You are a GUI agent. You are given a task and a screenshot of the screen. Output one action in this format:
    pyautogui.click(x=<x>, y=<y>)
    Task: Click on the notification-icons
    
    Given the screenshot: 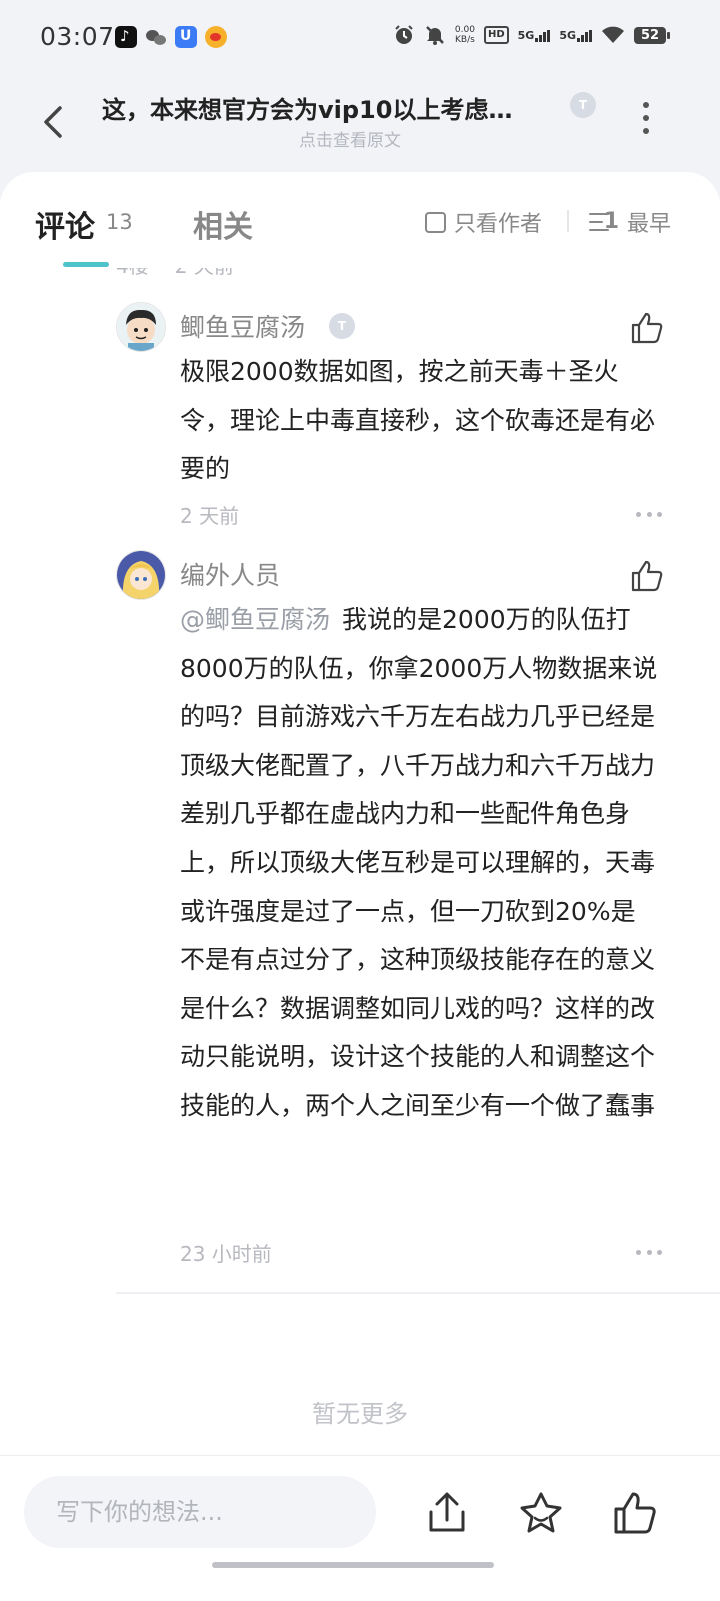 What is the action you would take?
    pyautogui.click(x=171, y=37)
    